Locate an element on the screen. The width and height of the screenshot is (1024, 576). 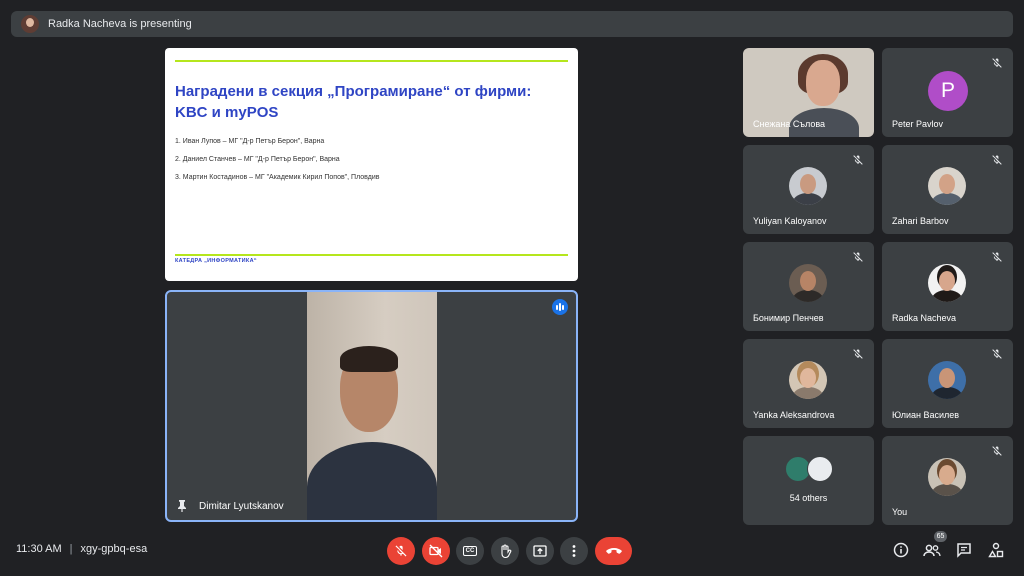
activities-icon is located at coordinates (996, 550).